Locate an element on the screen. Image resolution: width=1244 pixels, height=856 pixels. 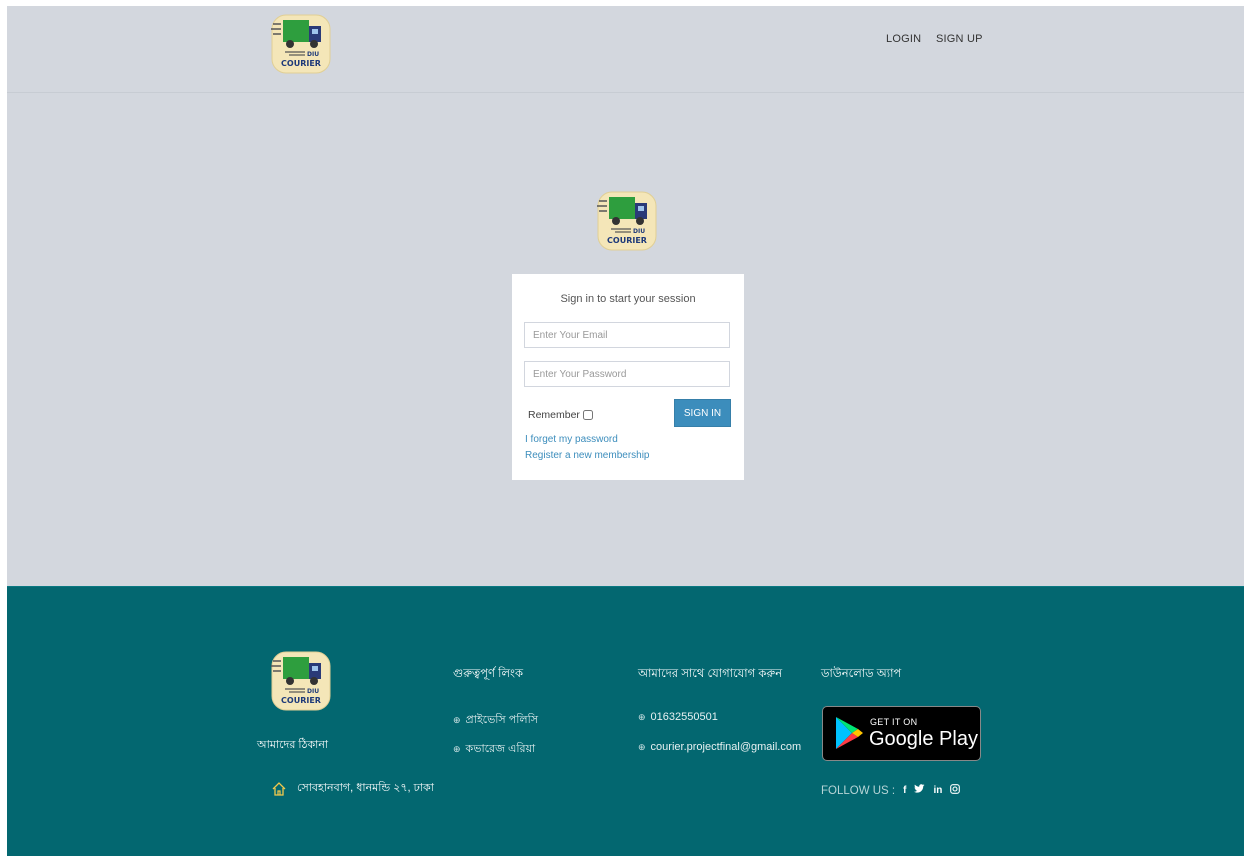
remember-checkbox is located at coordinates (587, 415).